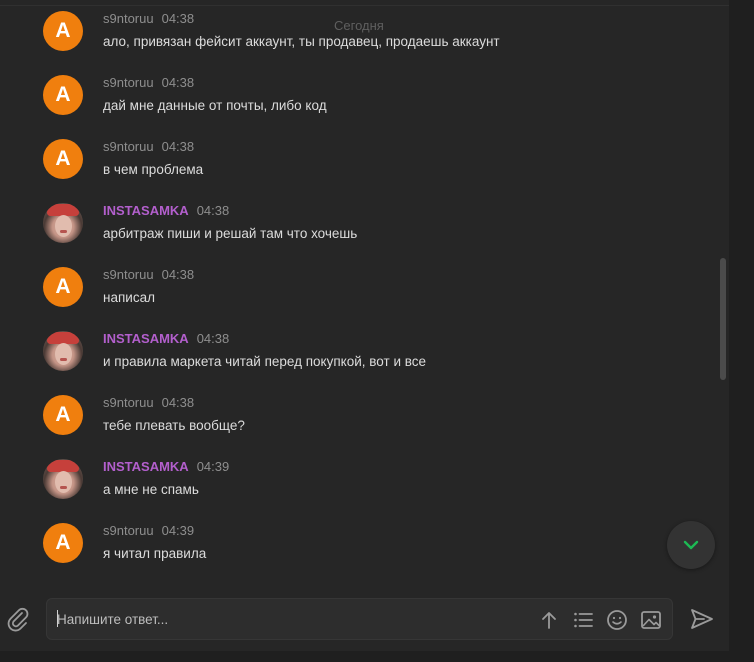 Image resolution: width=754 pixels, height=662 pixels. Describe the element at coordinates (155, 553) in the screenshot. I see `message-text: я читал правила` at that location.